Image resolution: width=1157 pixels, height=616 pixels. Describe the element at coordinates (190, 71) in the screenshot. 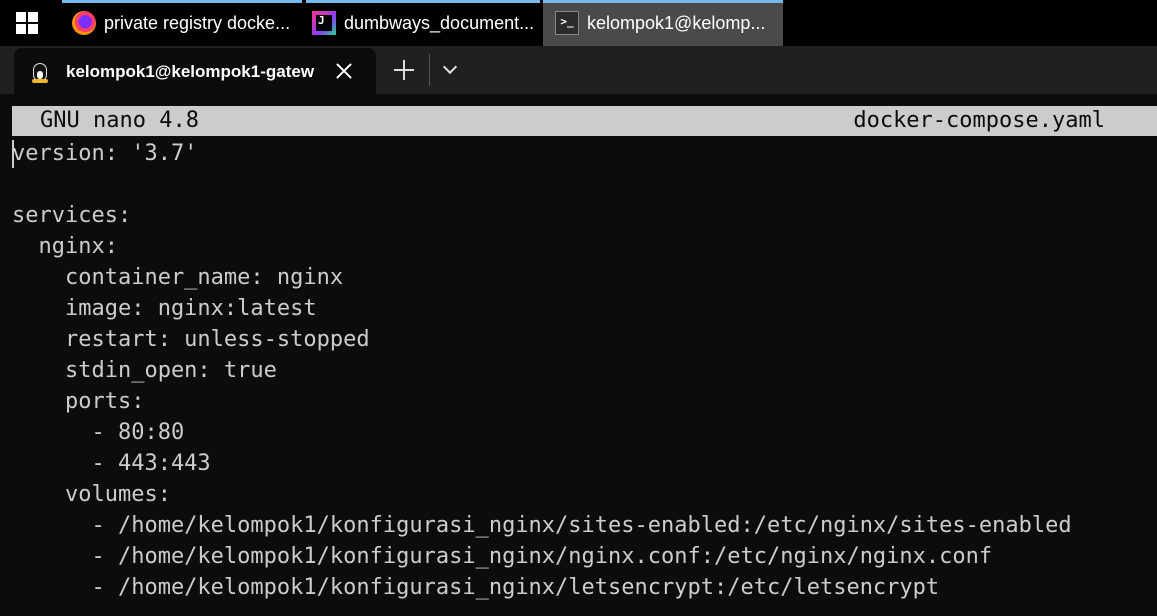

I see `terminal-tab-title: kelompok1@kelompok1-gatew` at that location.